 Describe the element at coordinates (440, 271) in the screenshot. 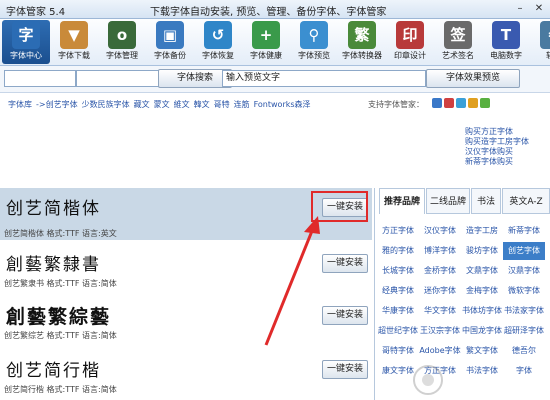

I see `brand-link: 金桥字体` at that location.